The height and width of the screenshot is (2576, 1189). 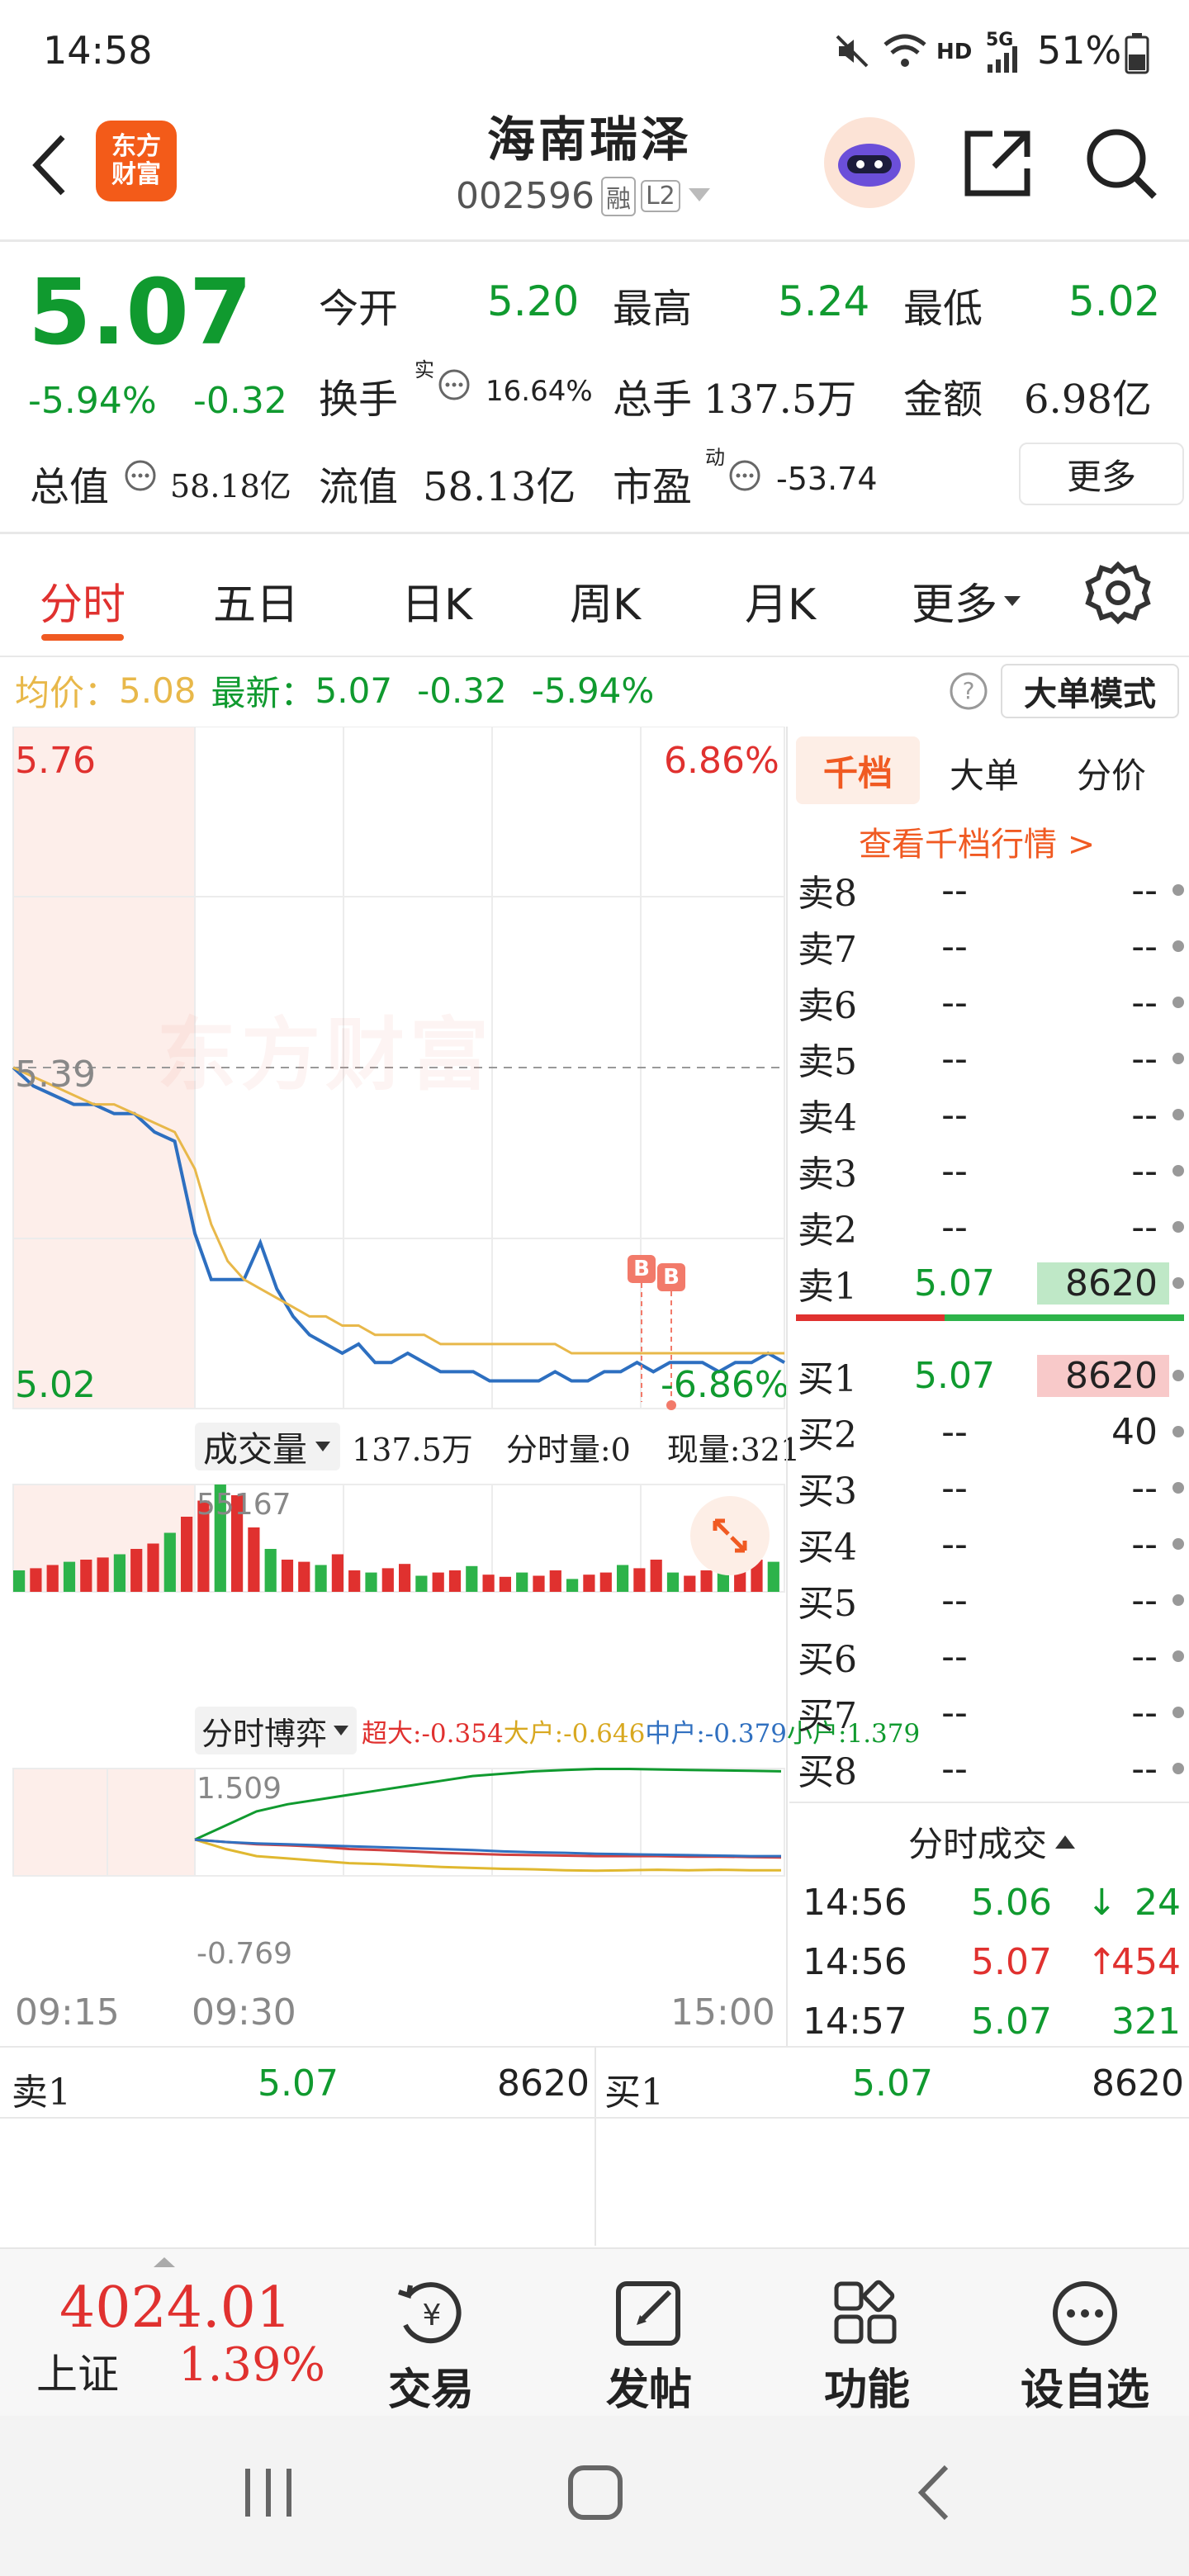 I want to click on tick-price: 5.06, so click(x=1011, y=1902).